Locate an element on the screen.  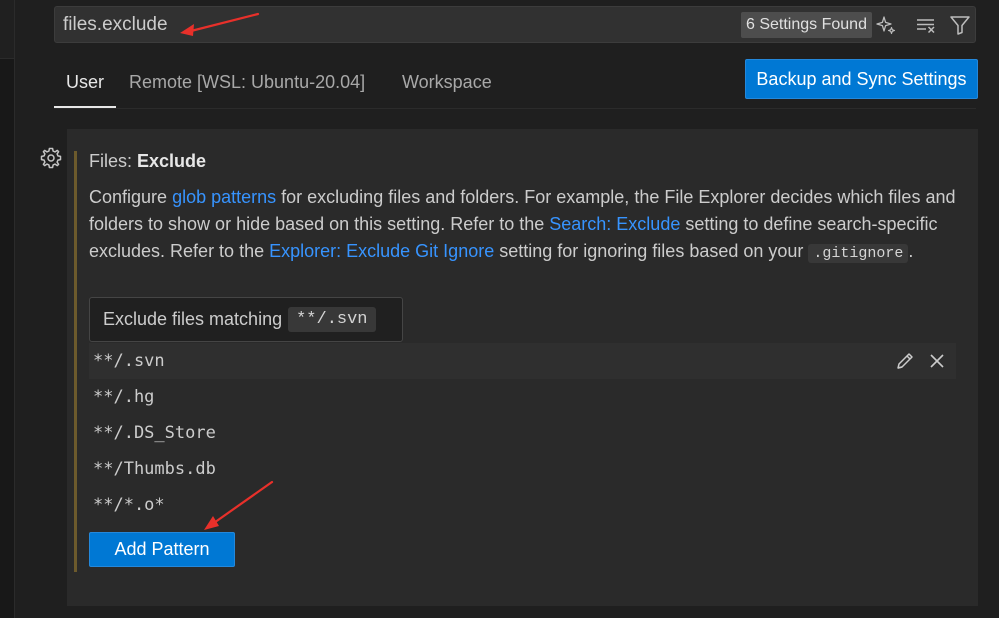
settings-search-box: 6 Settings Found is located at coordinates (515, 24).